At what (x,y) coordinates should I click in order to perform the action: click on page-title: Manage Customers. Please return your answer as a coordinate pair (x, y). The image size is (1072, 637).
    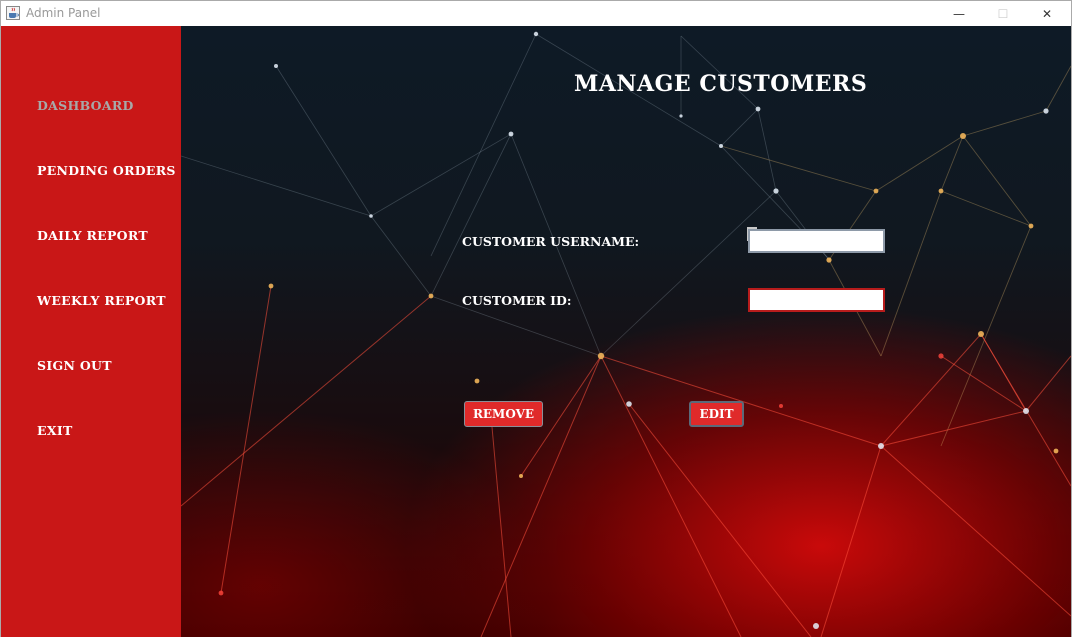
    Looking at the image, I should click on (721, 84).